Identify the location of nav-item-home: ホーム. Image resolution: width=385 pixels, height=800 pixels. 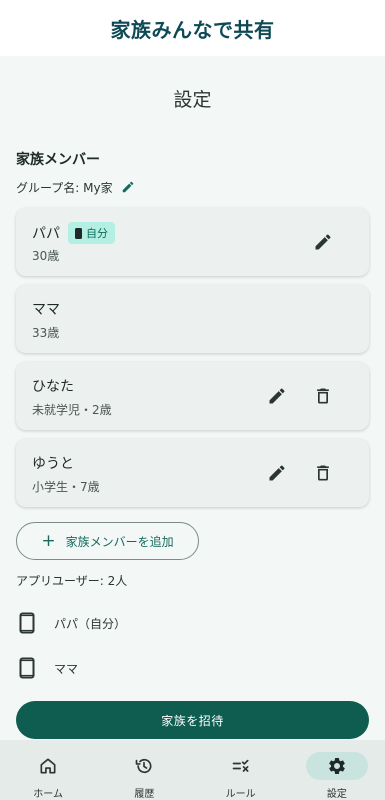
(48, 770).